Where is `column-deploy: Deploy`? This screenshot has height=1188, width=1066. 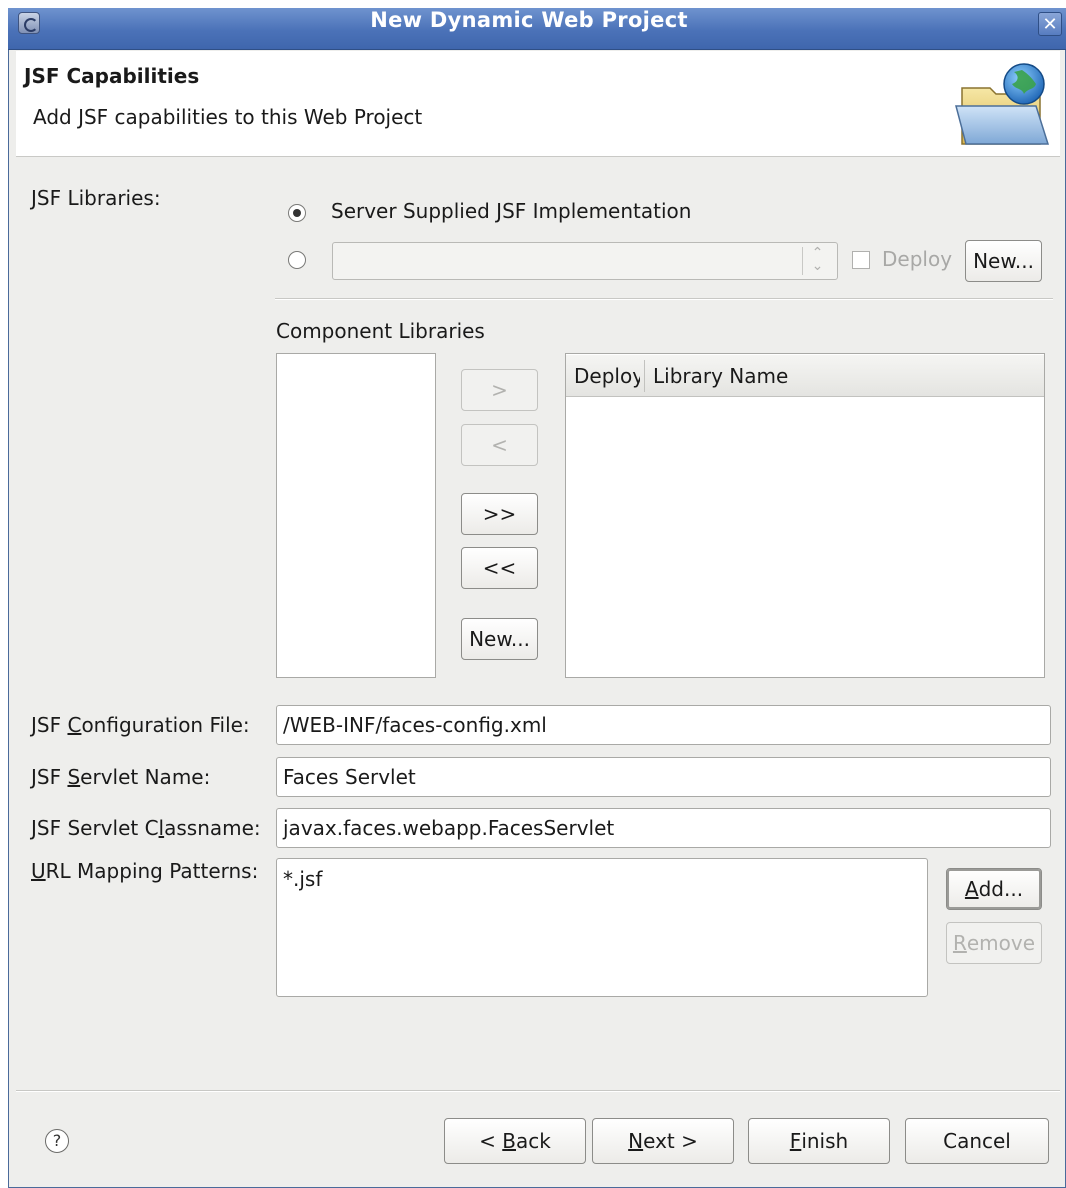 column-deploy: Deploy is located at coordinates (607, 376).